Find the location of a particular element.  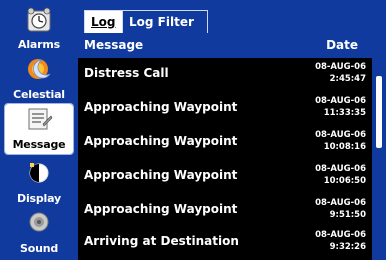

sidebar-item-sound: Sound is located at coordinates (39, 233).